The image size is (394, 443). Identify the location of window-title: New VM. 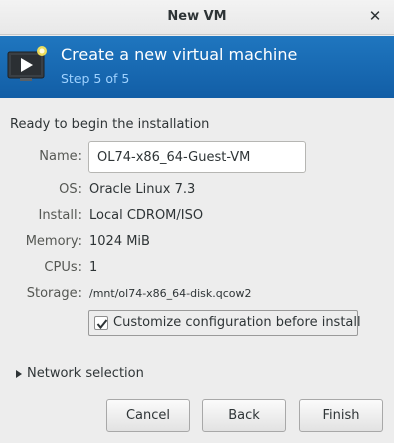
(197, 16).